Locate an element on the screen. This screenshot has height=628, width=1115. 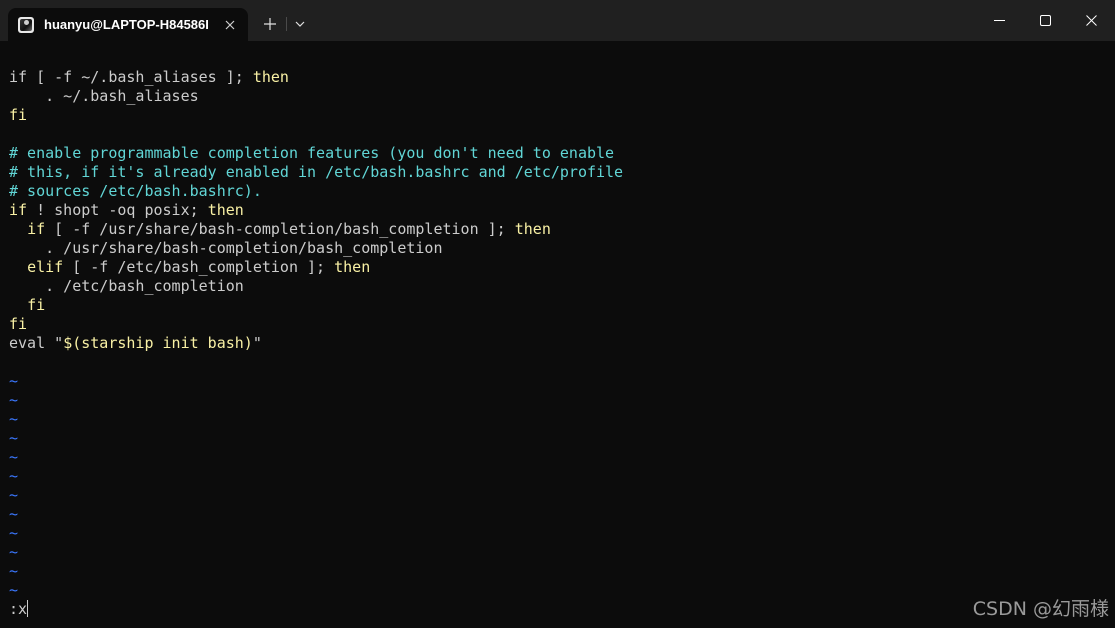
editor-line: . ~/.bash_aliases is located at coordinates (316, 96).